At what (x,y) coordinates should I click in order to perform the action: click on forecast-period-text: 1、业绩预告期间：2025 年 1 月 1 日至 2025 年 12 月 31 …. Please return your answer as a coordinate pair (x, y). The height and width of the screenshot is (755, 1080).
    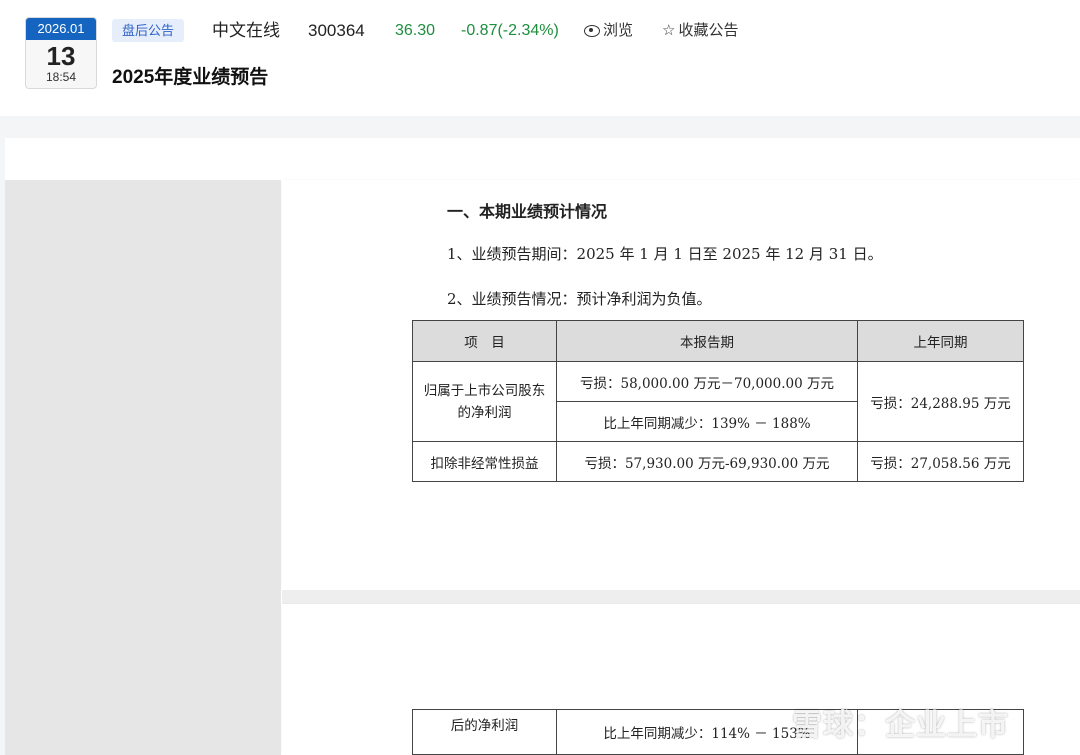
    Looking at the image, I should click on (665, 254).